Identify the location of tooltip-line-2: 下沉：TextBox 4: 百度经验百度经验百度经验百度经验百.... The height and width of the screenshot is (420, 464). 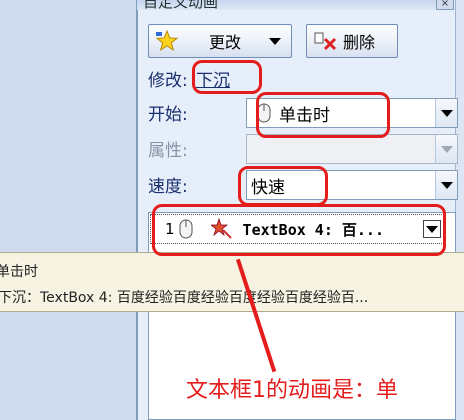
(184, 298).